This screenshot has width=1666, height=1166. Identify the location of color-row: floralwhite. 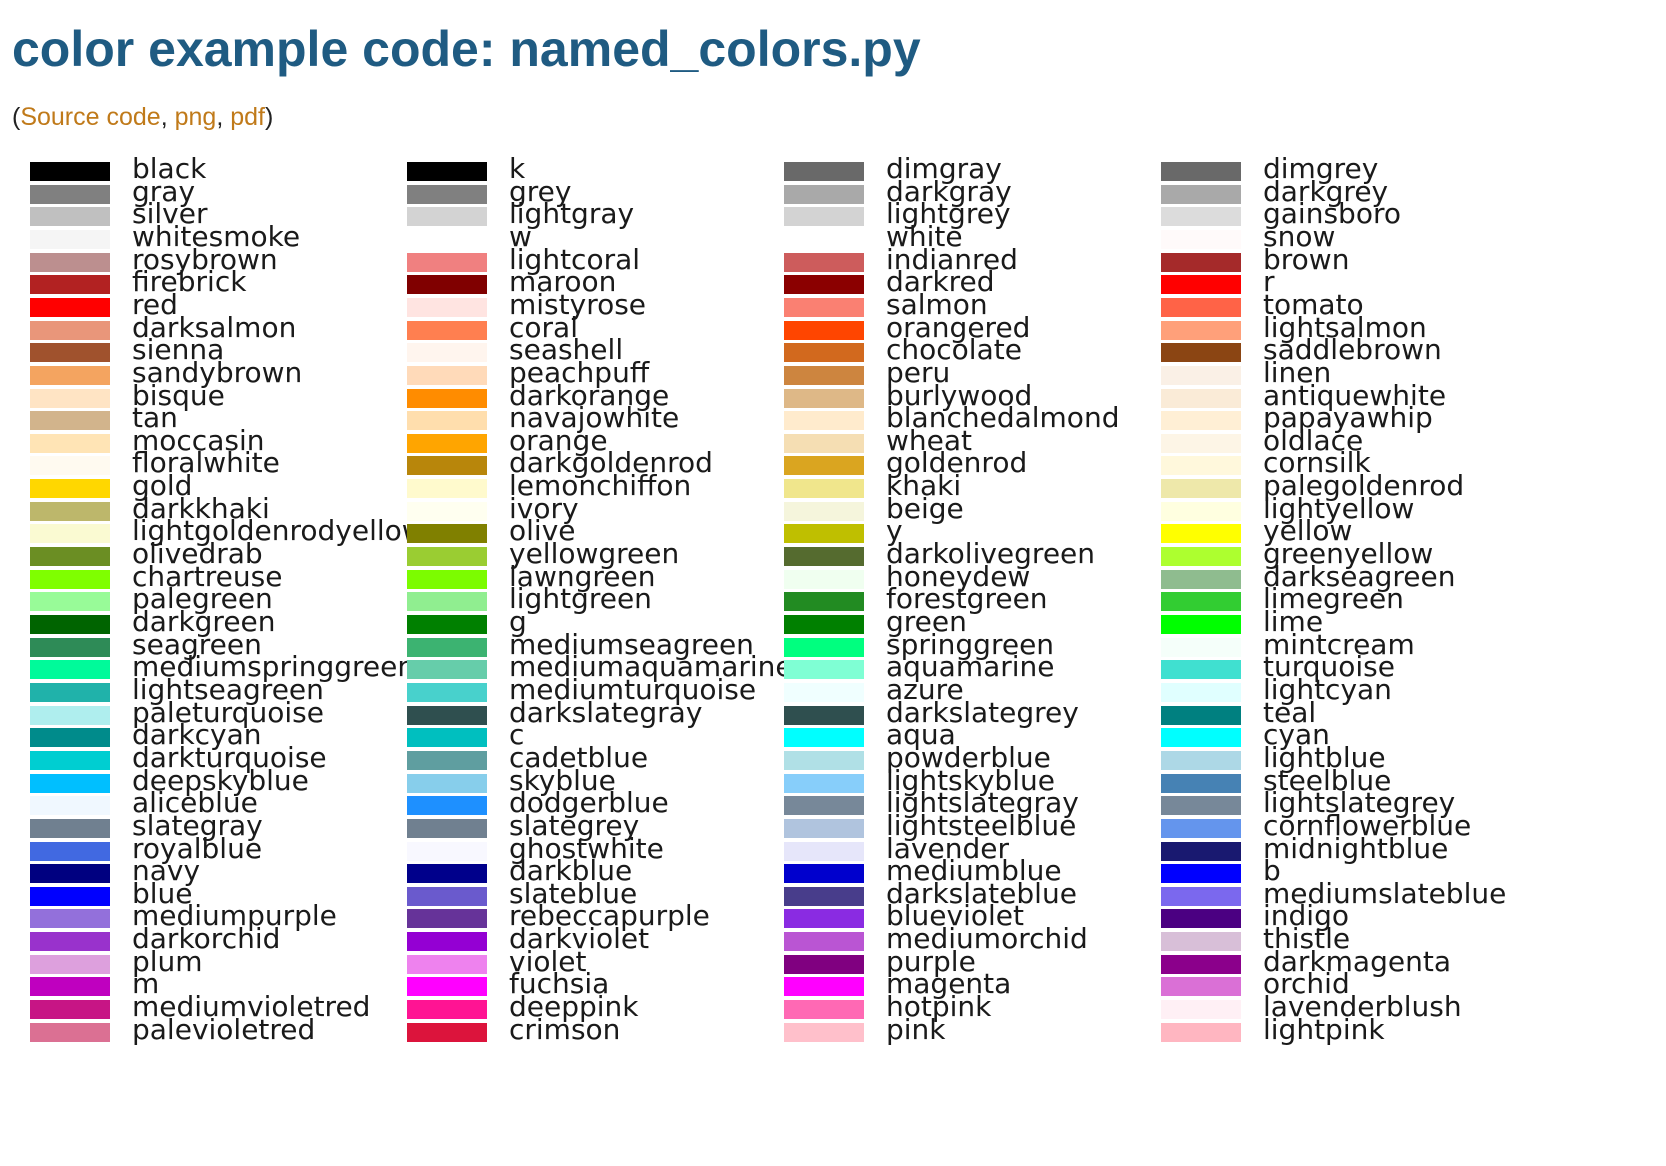
(200, 463).